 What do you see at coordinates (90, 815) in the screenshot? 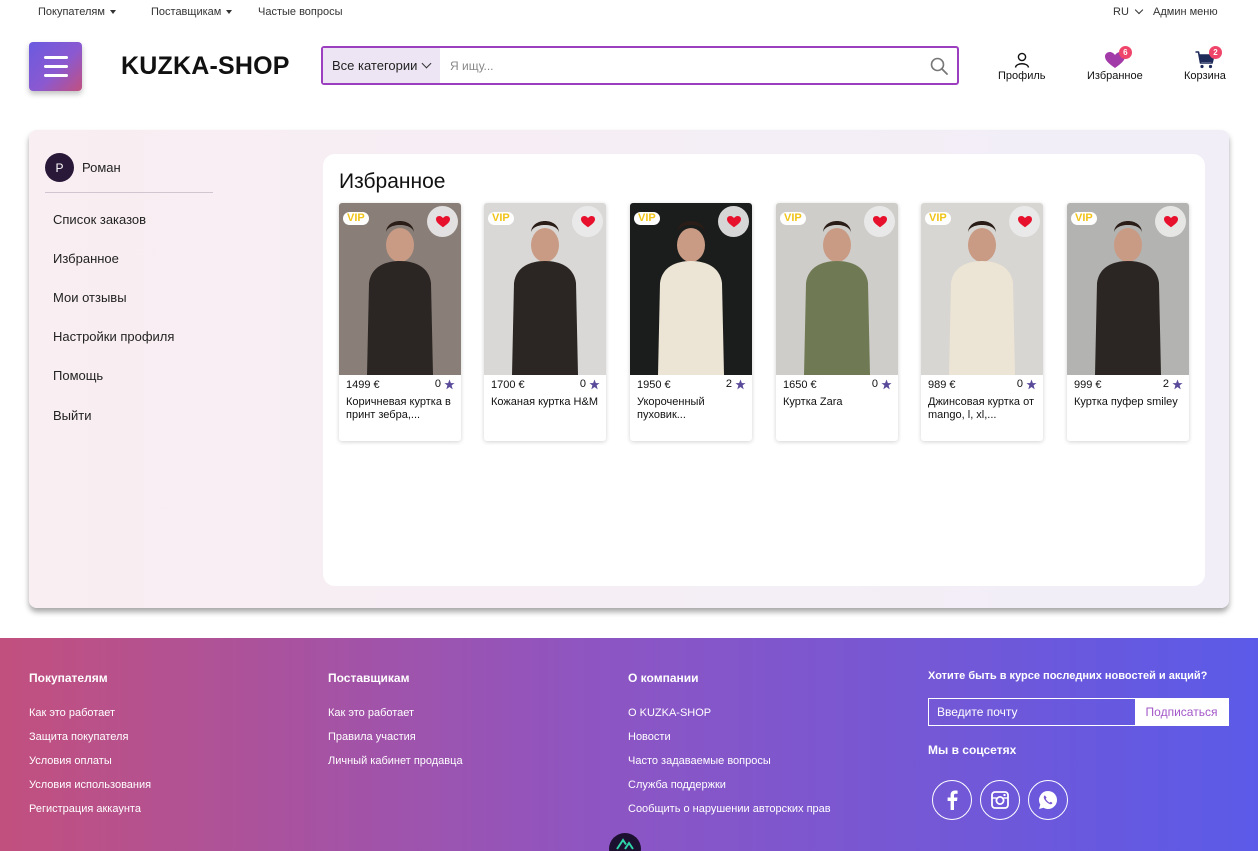
I see `footer-link: Регистрация аккаунта` at bounding box center [90, 815].